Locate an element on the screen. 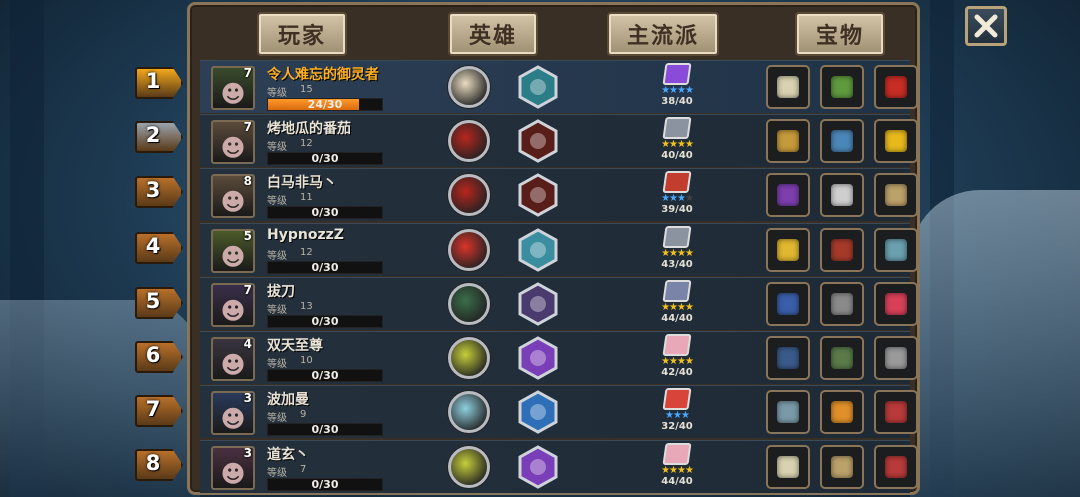 This screenshot has height=497, width=1080. staff-icon is located at coordinates (788, 141).